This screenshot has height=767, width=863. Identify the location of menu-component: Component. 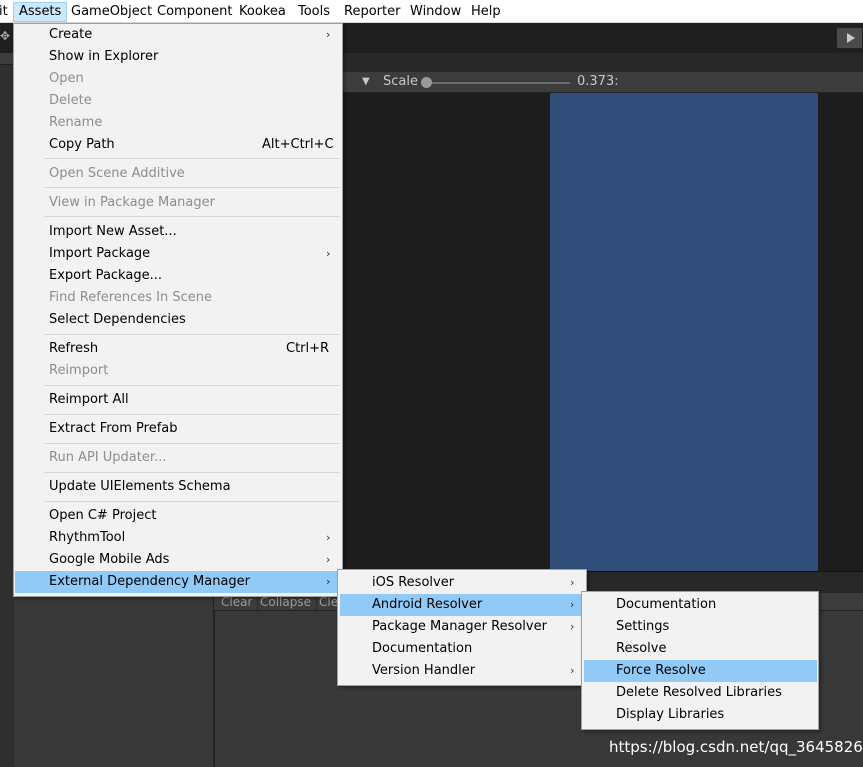
(194, 12).